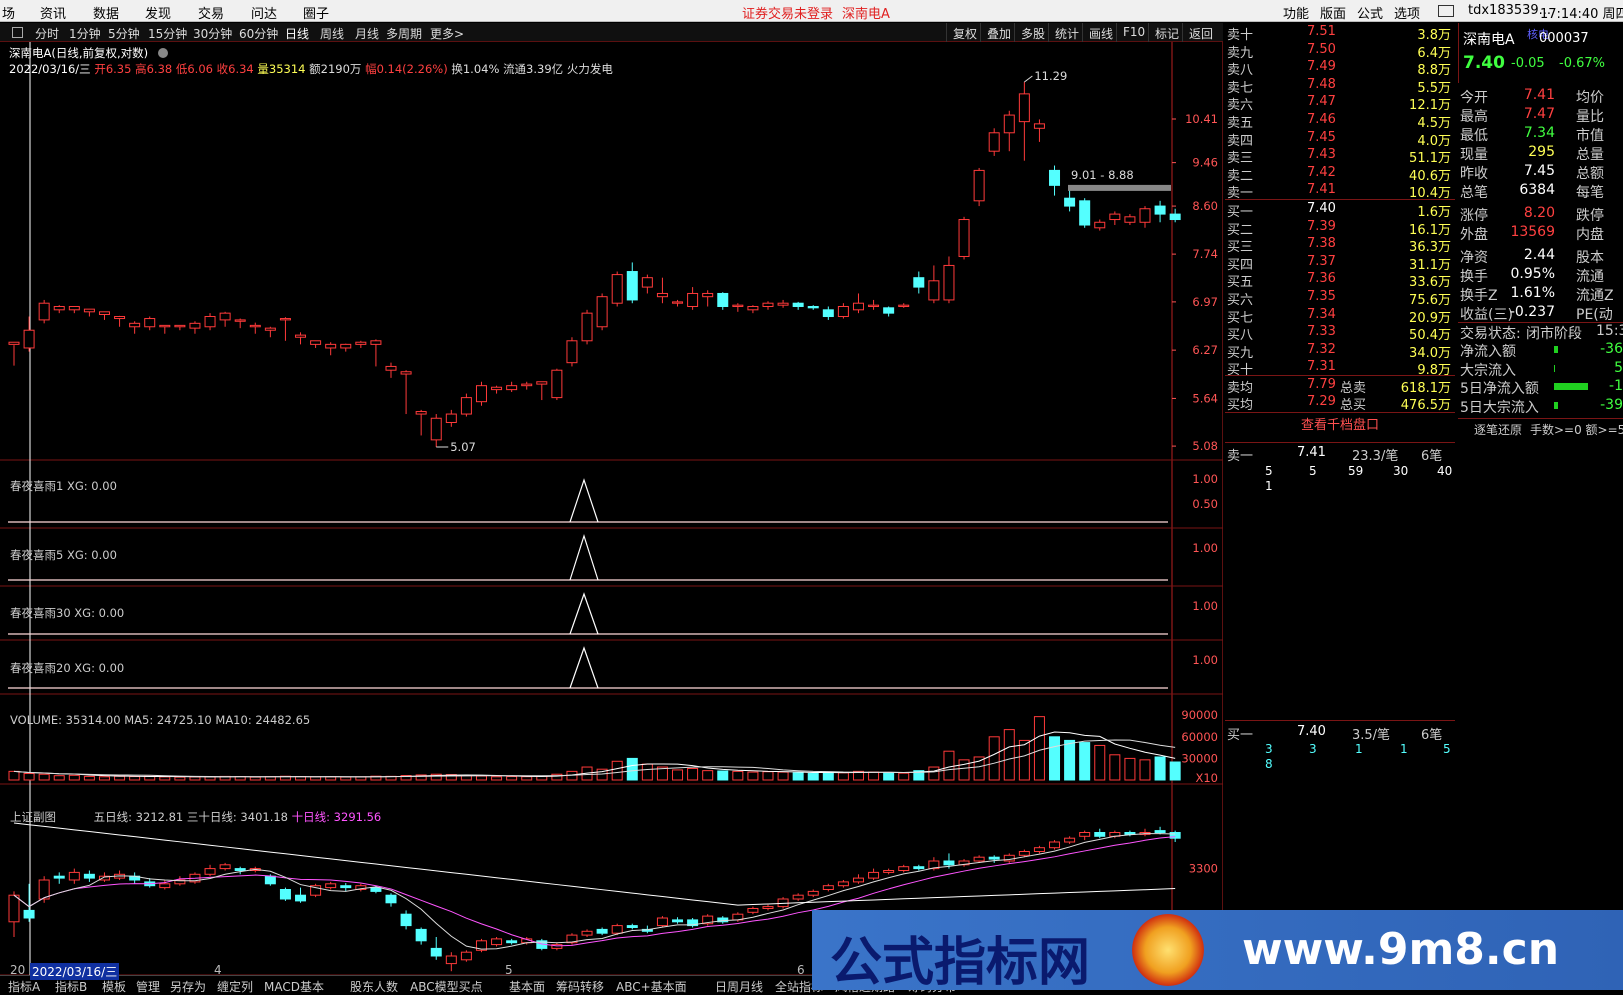 This screenshot has height=995, width=1623. Describe the element at coordinates (1340, 86) in the screenshot. I see `ask-level-row: 卖七 7.48 5.5万` at that location.